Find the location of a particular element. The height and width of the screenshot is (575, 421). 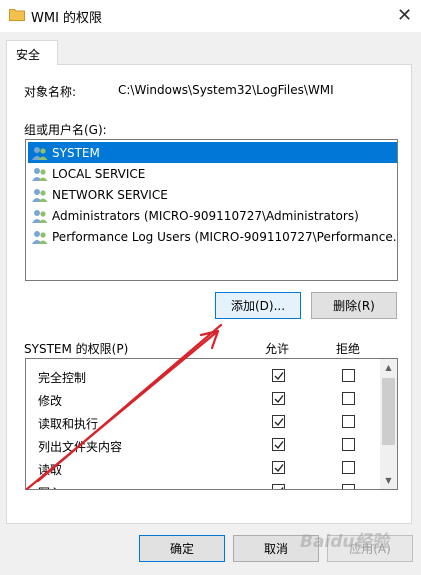

list-item-network-service: NETWORK SERVICE is located at coordinates (212, 194).